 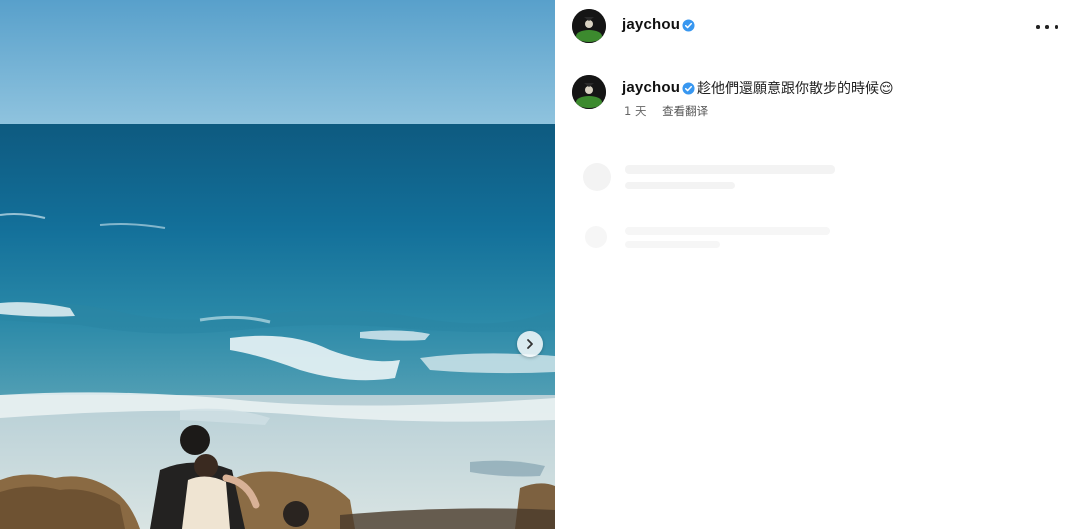 I want to click on more-horizontal-icon, so click(x=1038, y=27).